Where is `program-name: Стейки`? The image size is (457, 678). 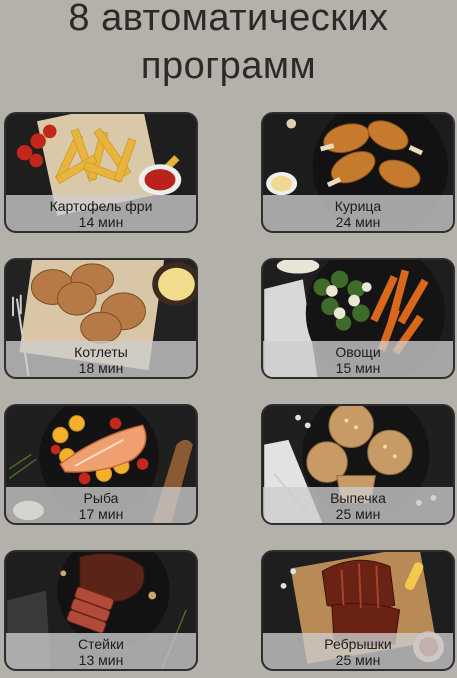
program-name: Стейки is located at coordinates (101, 644).